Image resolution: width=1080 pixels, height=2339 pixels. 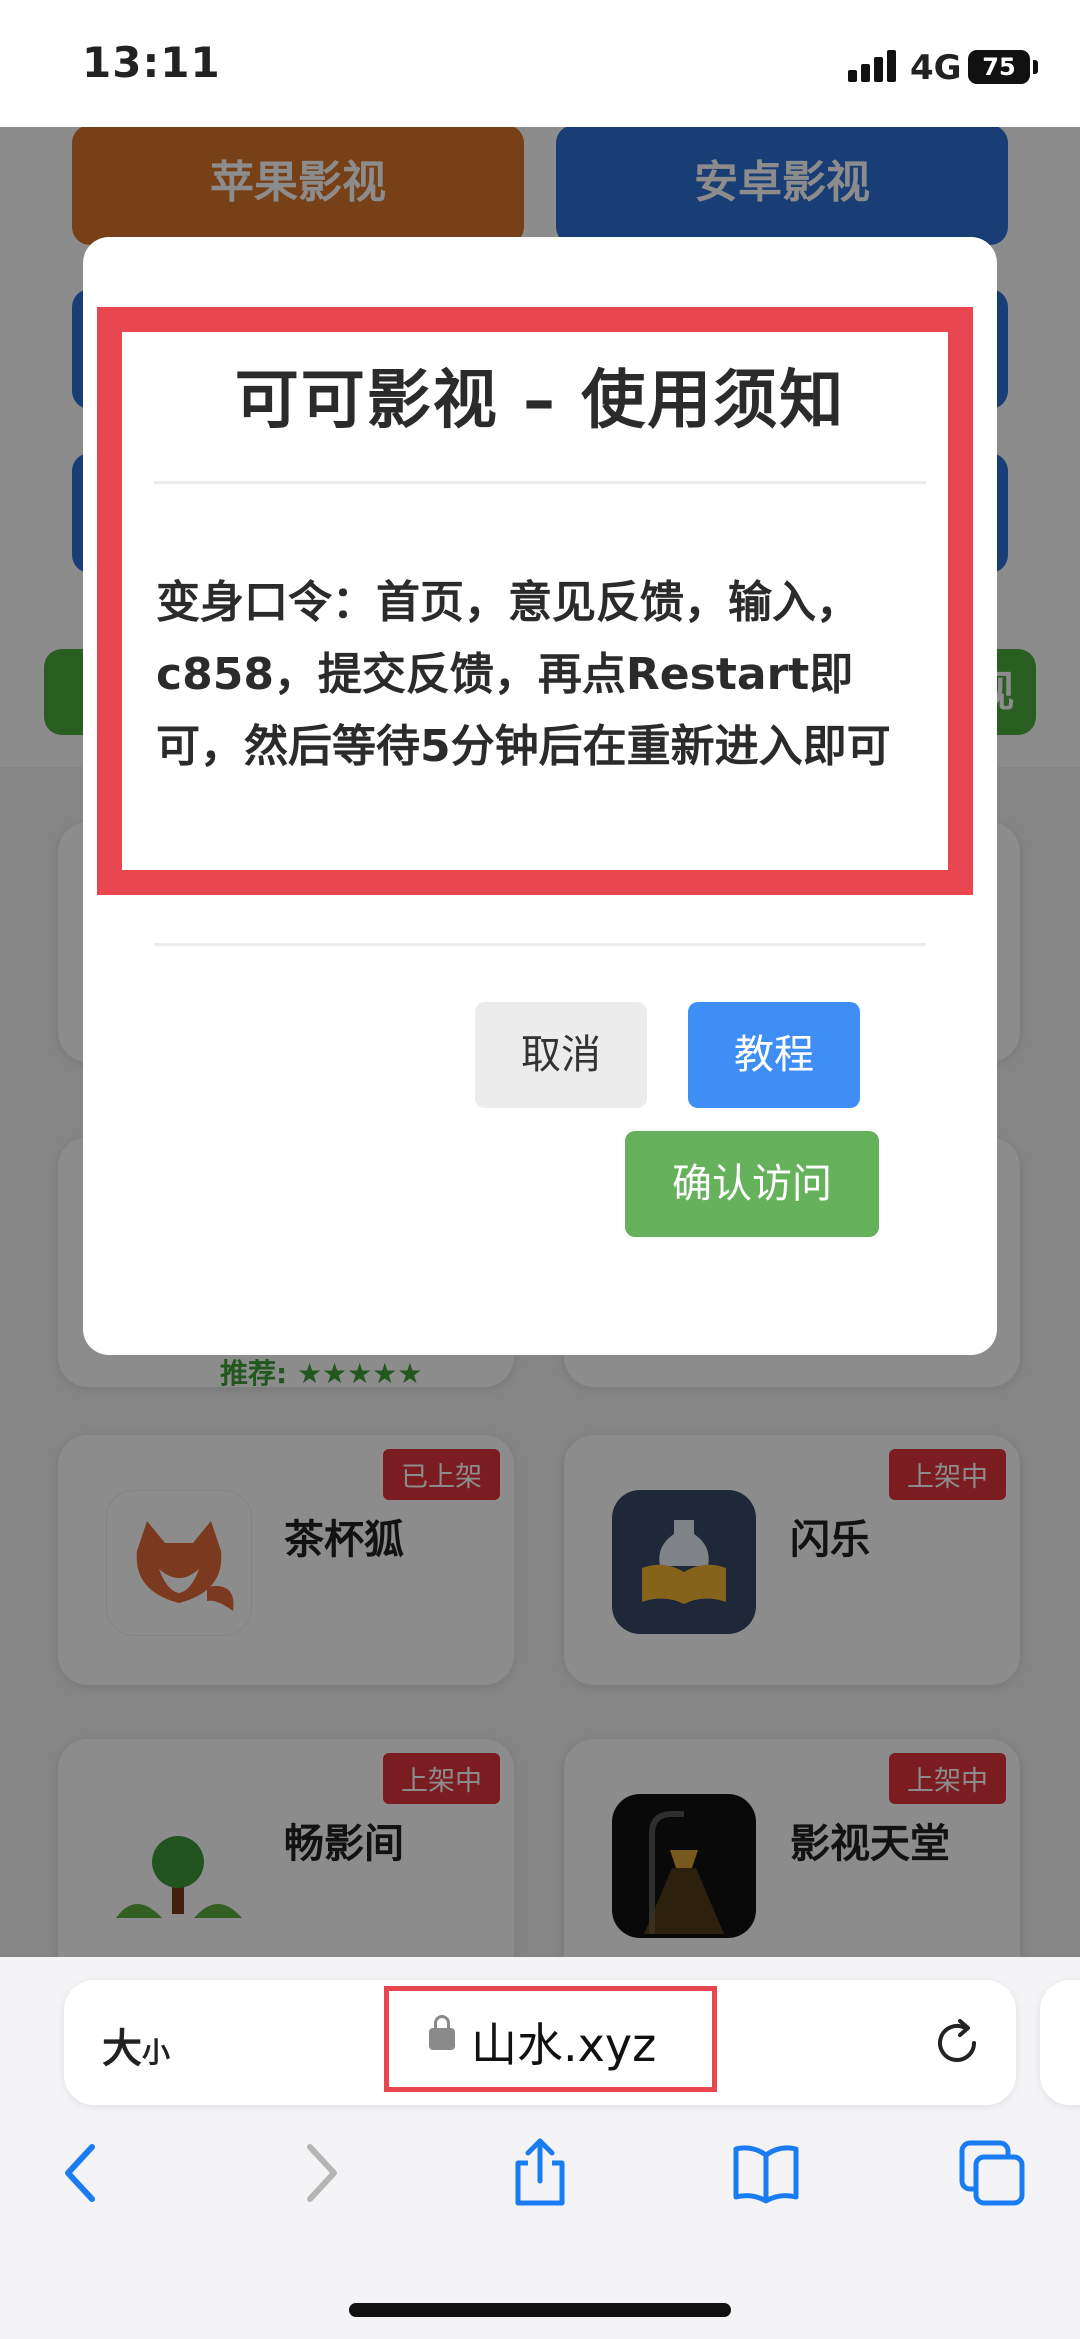 What do you see at coordinates (992, 2173) in the screenshot?
I see `tabs-icon` at bounding box center [992, 2173].